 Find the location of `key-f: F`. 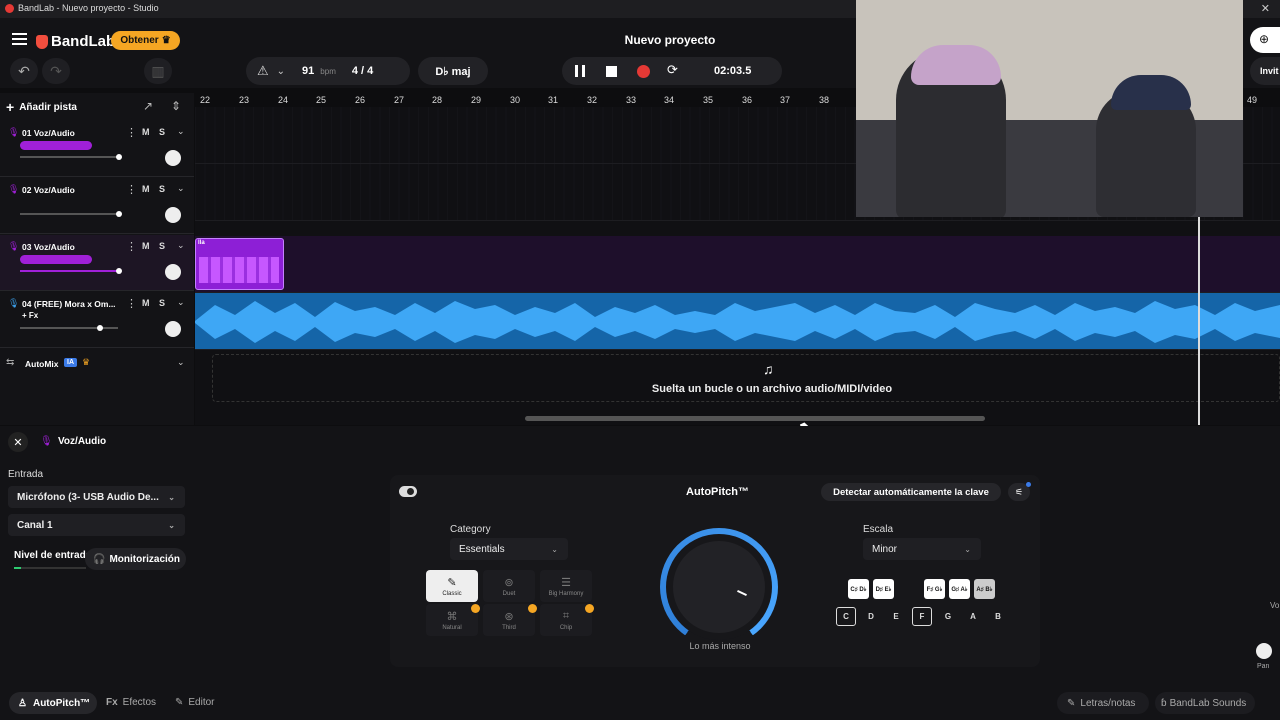

key-f: F is located at coordinates (922, 616).